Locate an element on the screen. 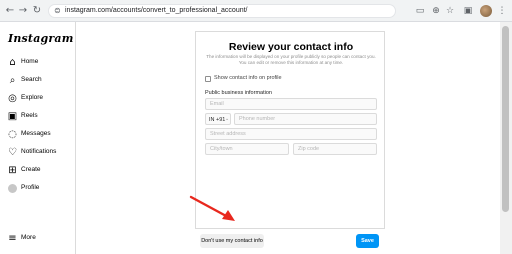 This screenshot has height=254, width=512. city-field-wrap is located at coordinates (247, 149).